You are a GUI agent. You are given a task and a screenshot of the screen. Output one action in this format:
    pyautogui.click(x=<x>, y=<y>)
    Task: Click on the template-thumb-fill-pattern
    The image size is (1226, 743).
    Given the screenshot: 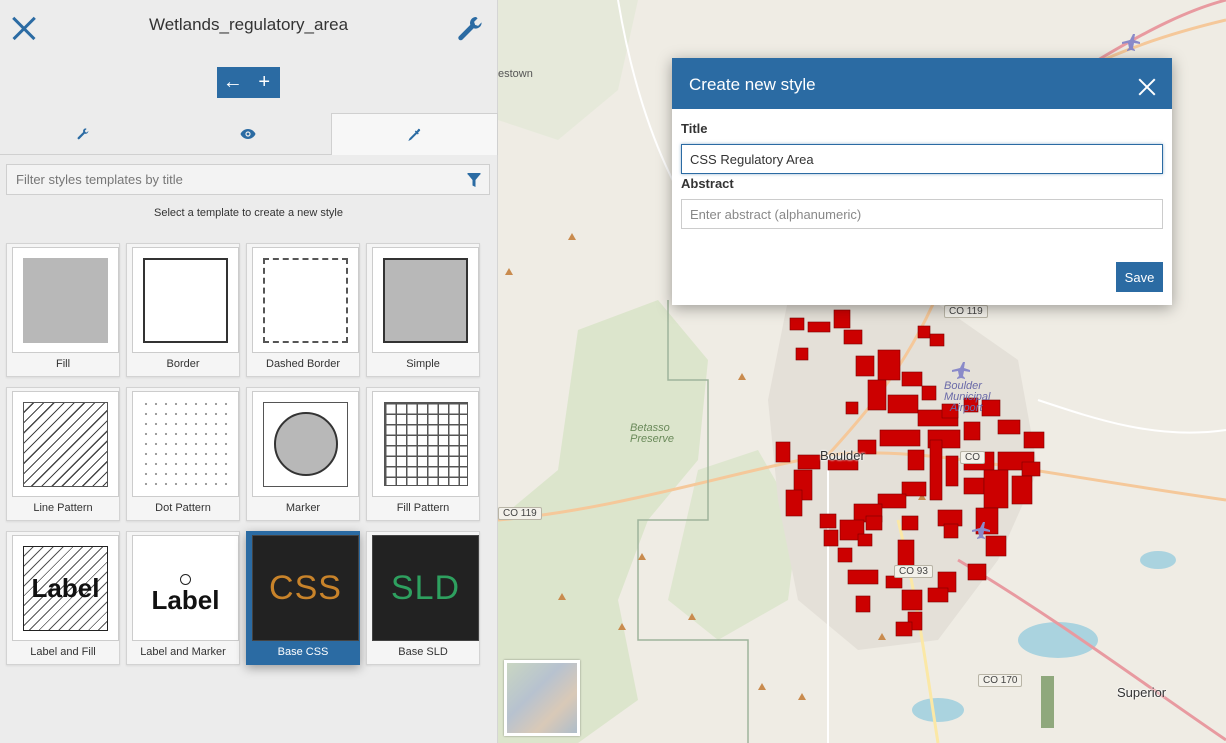 What is the action you would take?
    pyautogui.click(x=425, y=444)
    